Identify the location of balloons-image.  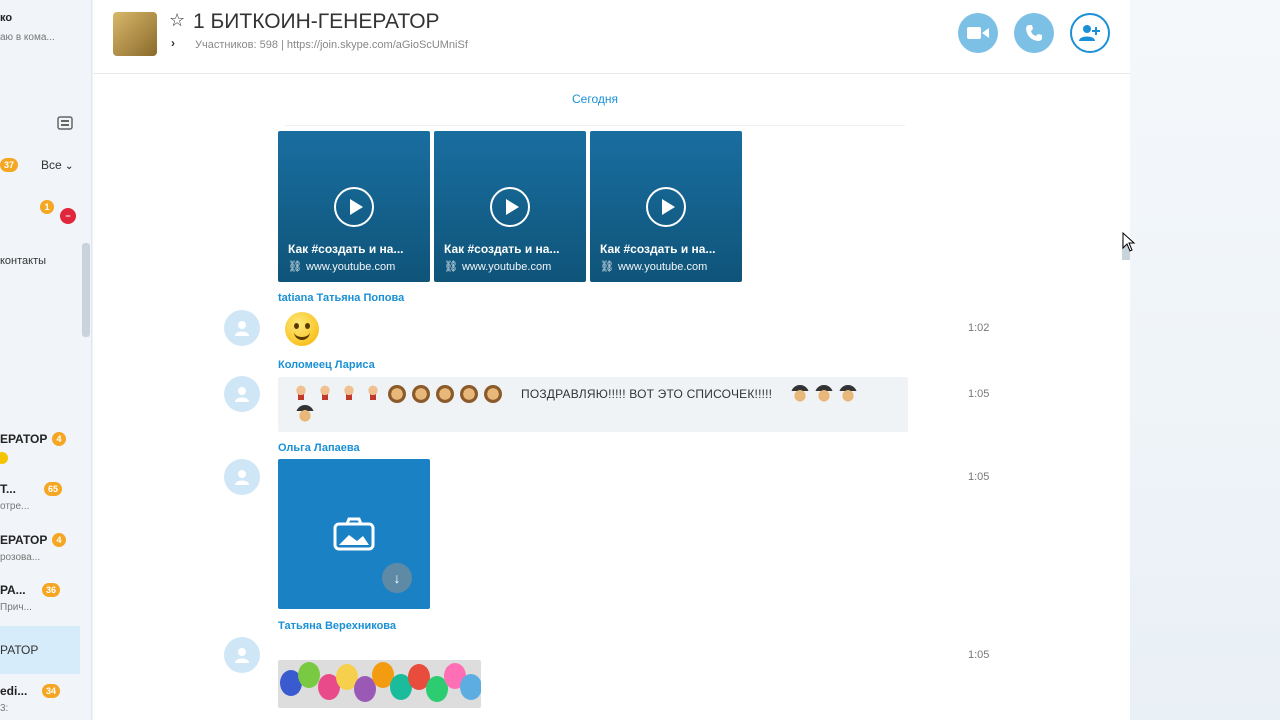
(379, 684).